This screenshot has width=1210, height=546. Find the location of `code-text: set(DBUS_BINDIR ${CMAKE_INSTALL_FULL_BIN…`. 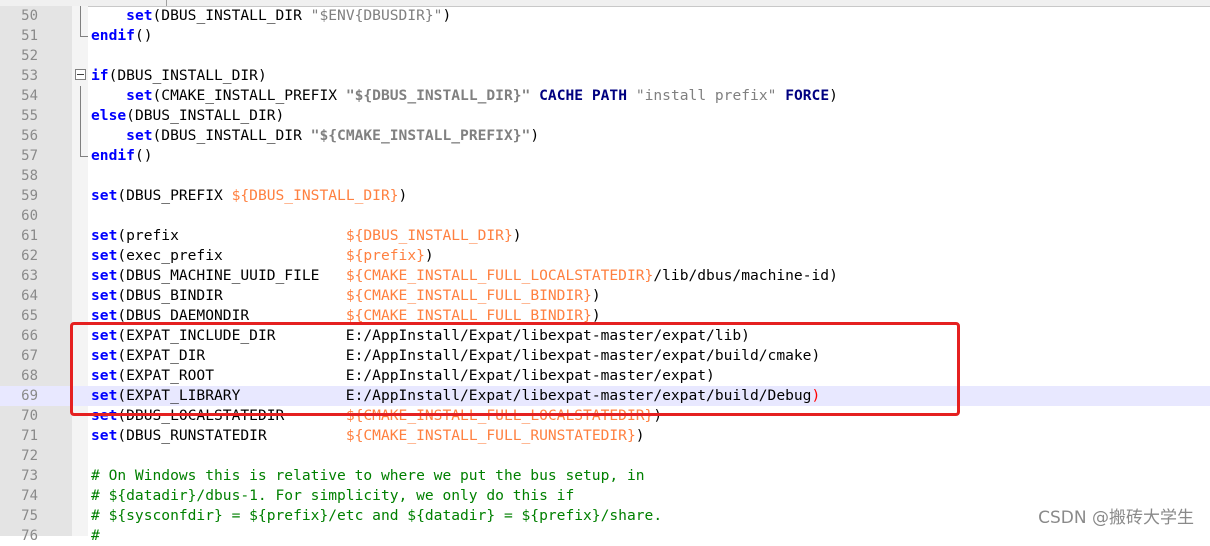

code-text: set(DBUS_BINDIR ${CMAKE_INSTALL_FULL_BIN… is located at coordinates (346, 296).